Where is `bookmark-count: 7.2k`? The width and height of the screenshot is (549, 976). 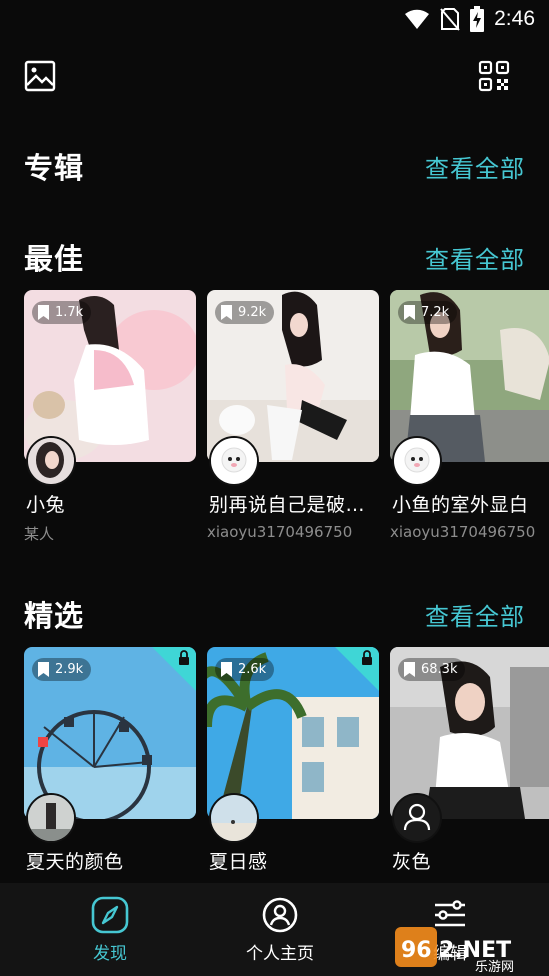
bookmark-count: 7.2k is located at coordinates (435, 312).